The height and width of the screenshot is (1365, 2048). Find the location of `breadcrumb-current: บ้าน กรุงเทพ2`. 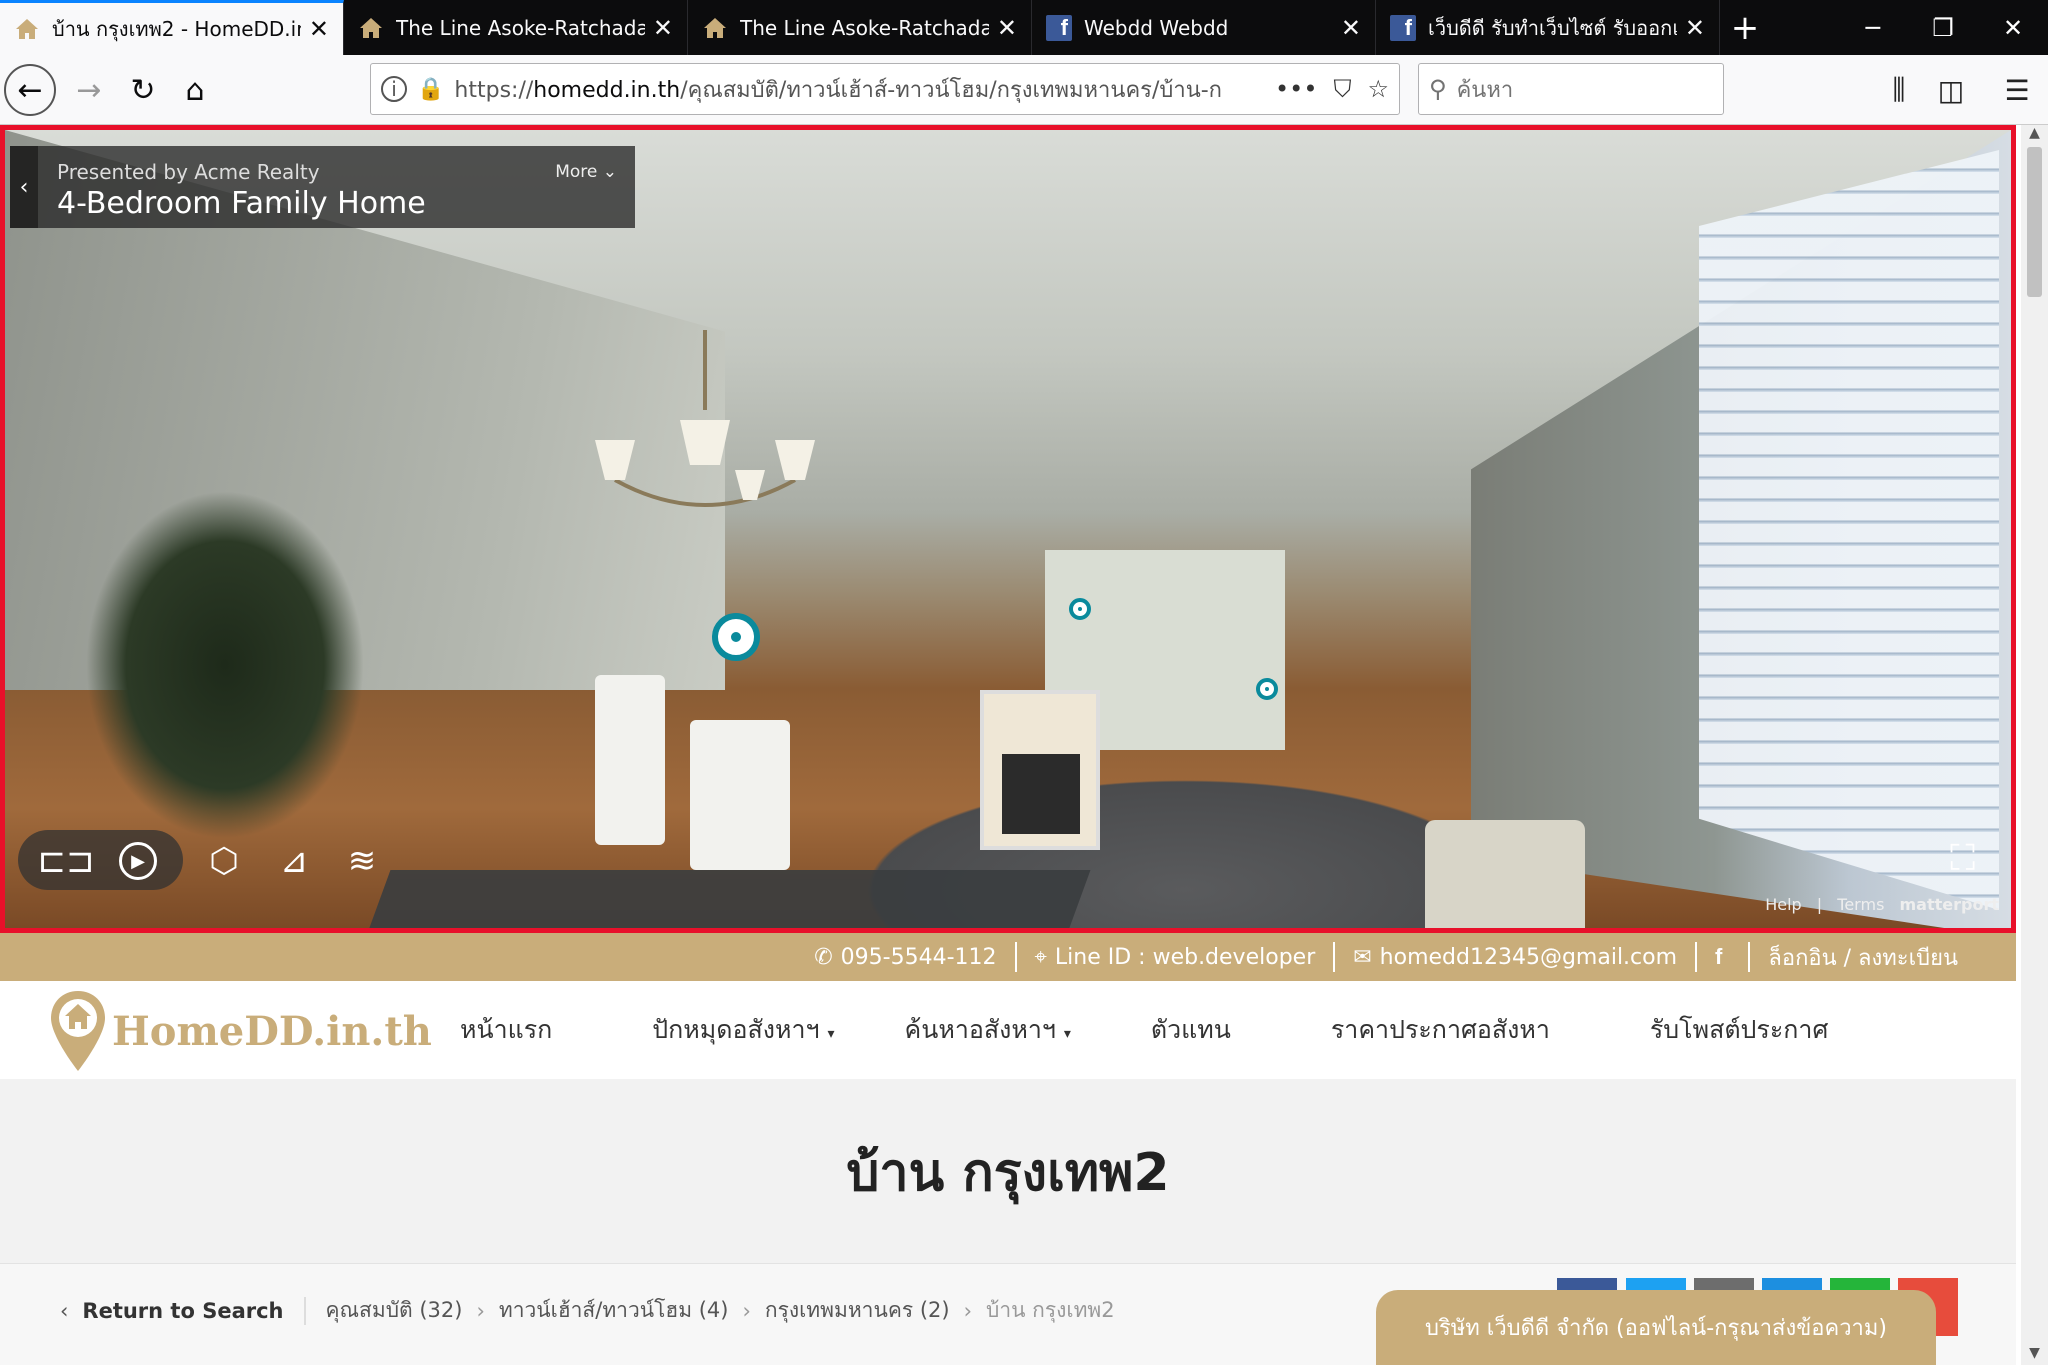

breadcrumb-current: บ้าน กรุงเทพ2 is located at coordinates (1050, 1310).